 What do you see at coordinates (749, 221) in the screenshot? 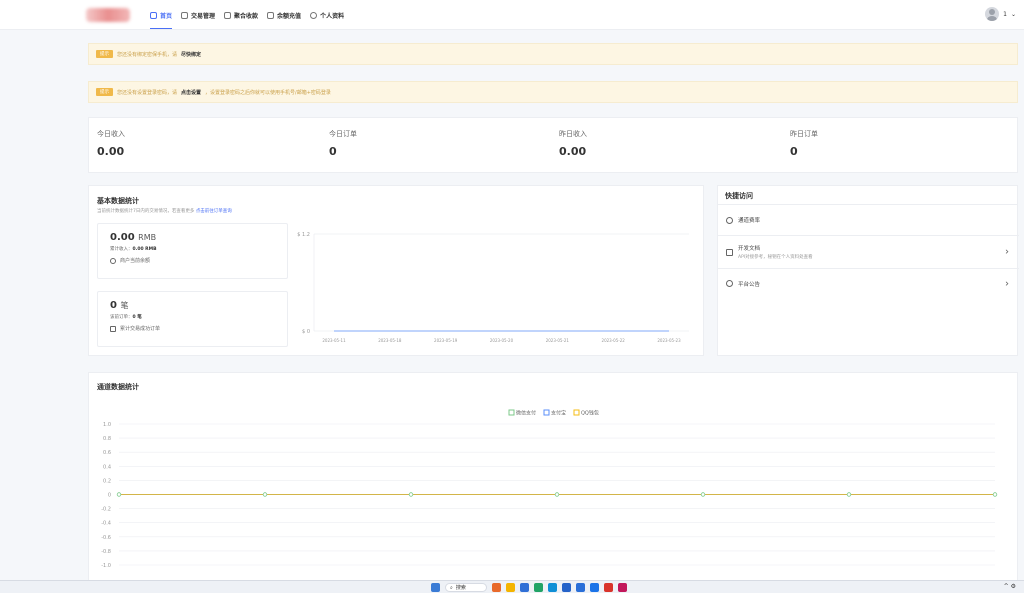
I see `quick-item-title: 通道费率` at bounding box center [749, 221].